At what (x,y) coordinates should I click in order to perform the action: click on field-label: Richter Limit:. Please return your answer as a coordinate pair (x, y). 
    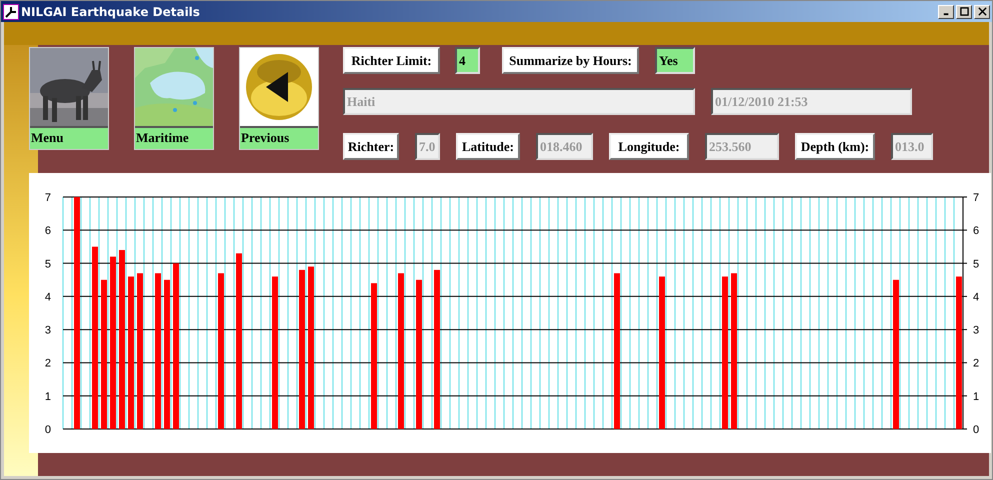
    Looking at the image, I should click on (391, 60).